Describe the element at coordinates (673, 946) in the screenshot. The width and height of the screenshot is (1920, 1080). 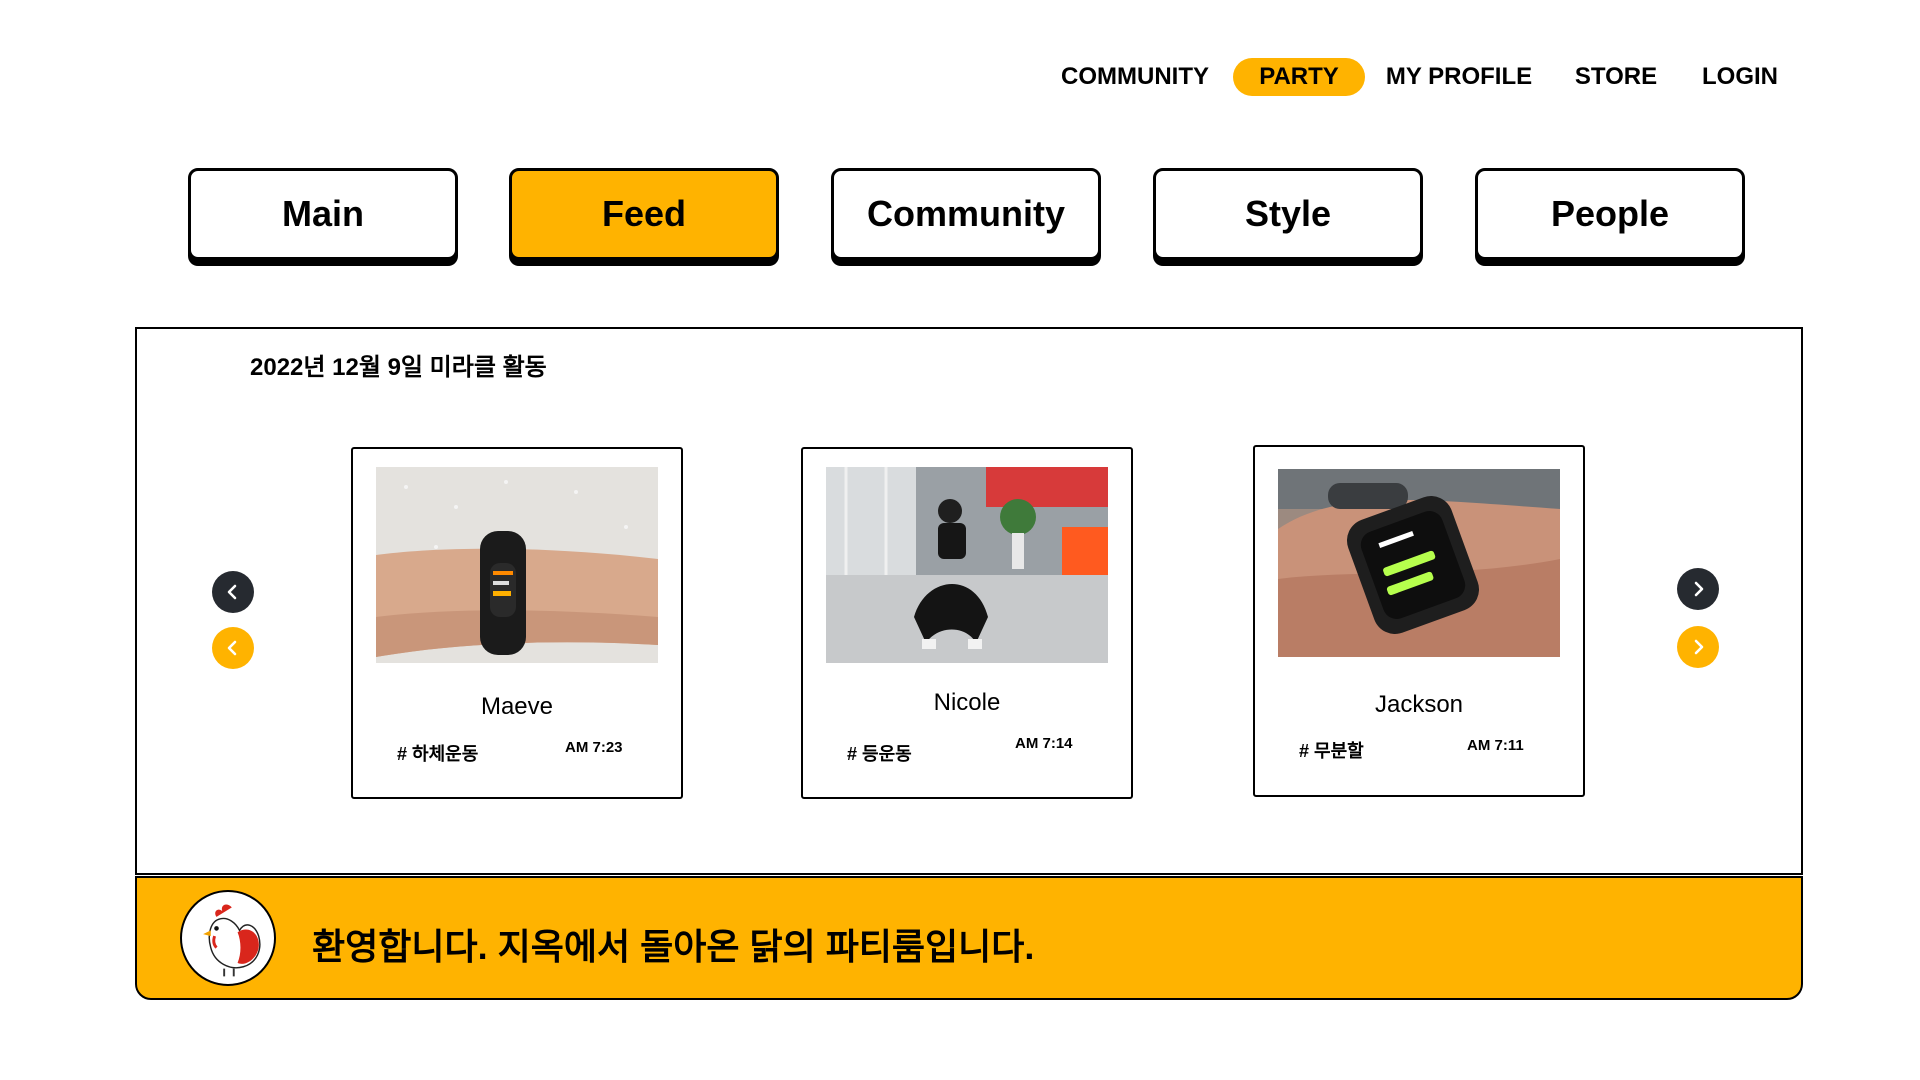
I see `welcome-text: 환영합니다. 지옥에서 돌아온 닭의 파티룸입니다.` at that location.